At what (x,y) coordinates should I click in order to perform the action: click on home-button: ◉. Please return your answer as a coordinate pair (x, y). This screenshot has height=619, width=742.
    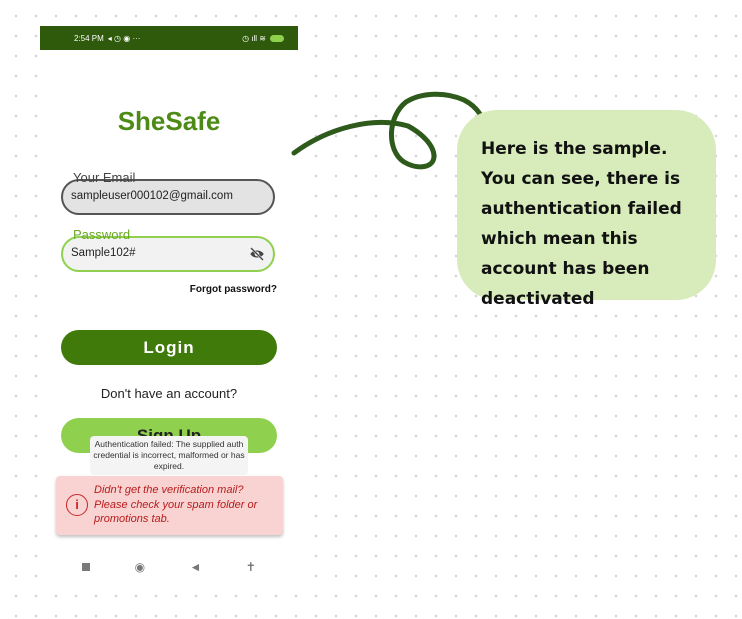
    Looking at the image, I should click on (140, 567).